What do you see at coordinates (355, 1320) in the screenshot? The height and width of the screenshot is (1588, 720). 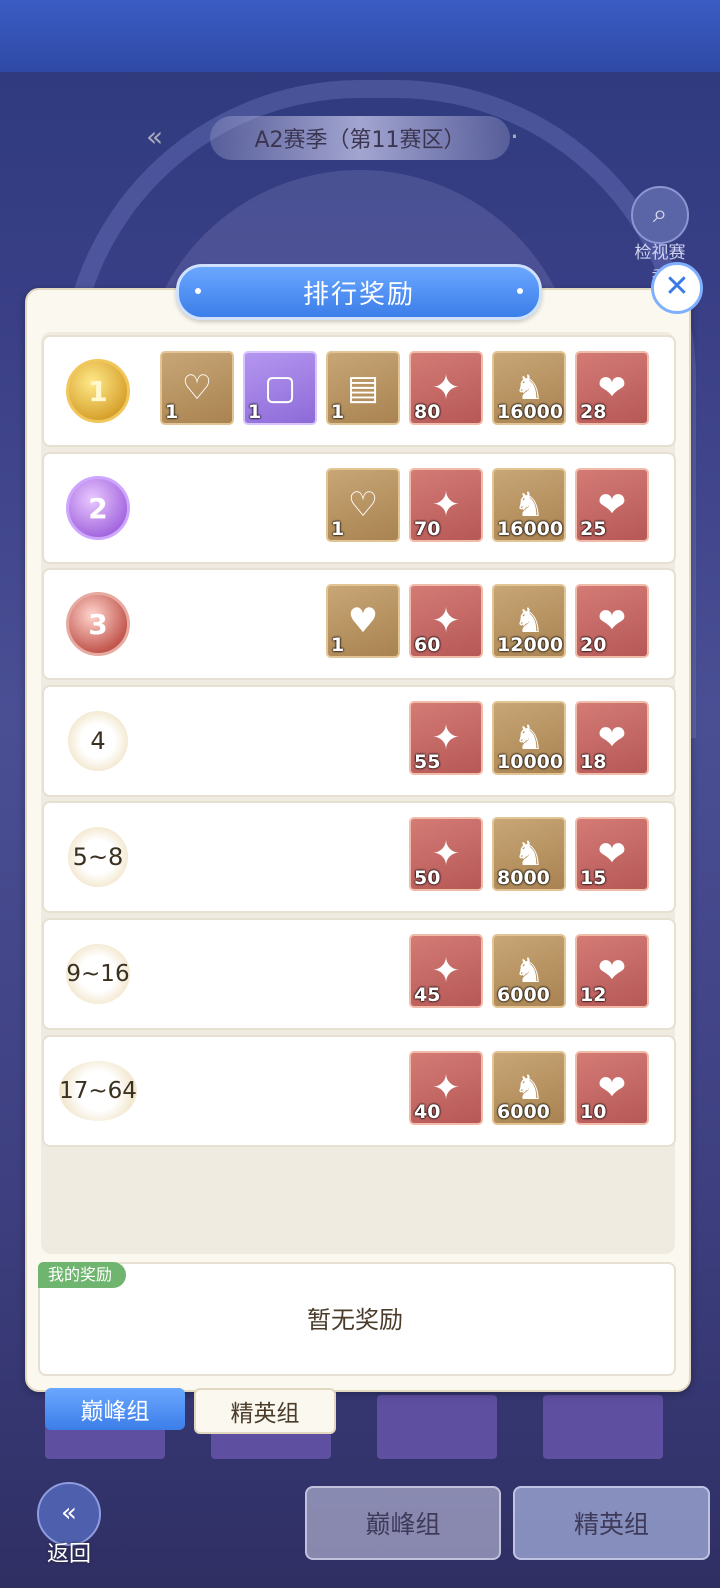 I see `my-reward-text: 暂无奖励` at bounding box center [355, 1320].